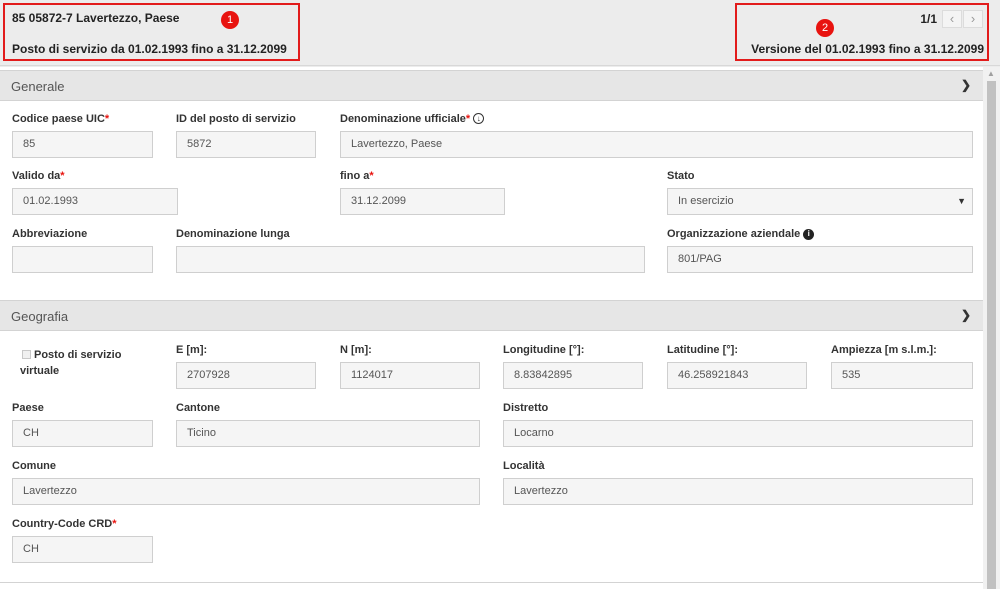  What do you see at coordinates (82, 259) in the screenshot?
I see `abbreviation-field` at bounding box center [82, 259].